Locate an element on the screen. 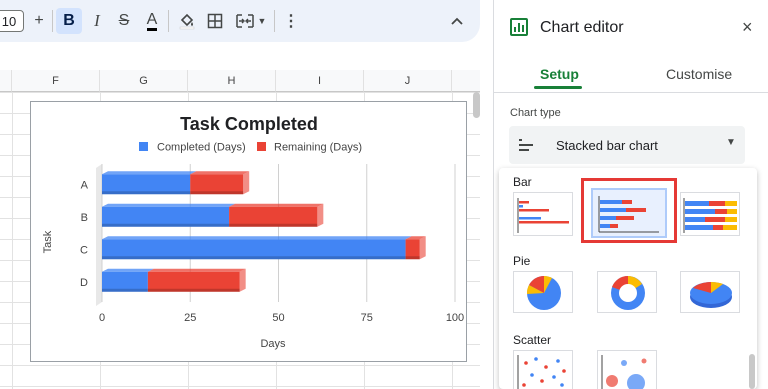 The height and width of the screenshot is (389, 768). percent-stacked-bar-icon is located at coordinates (710, 215).